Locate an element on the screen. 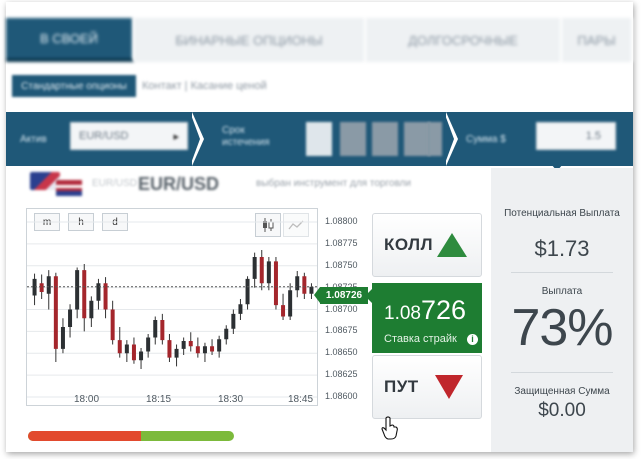  payout-percent: 73% is located at coordinates (562, 328).